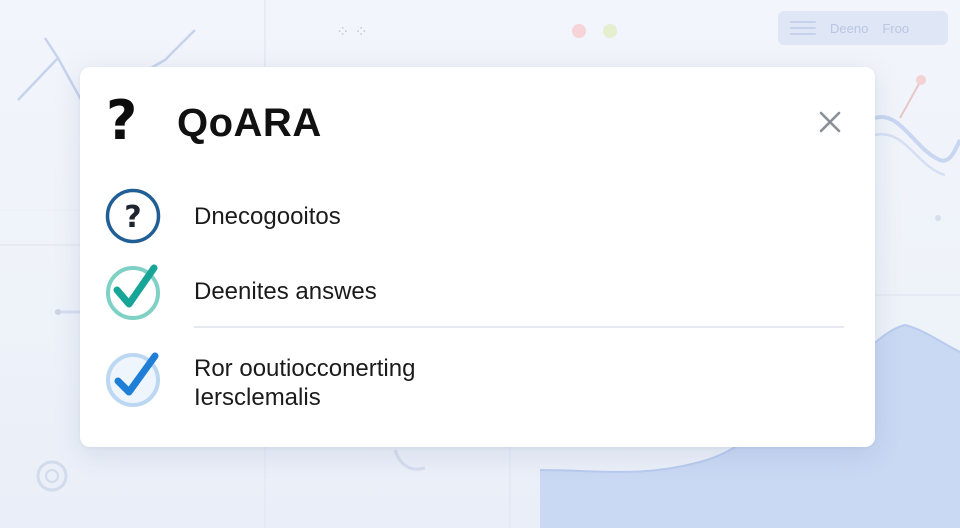 Image resolution: width=960 pixels, height=528 pixels. What do you see at coordinates (849, 28) in the screenshot?
I see `background-toolbar-text: Deeno` at bounding box center [849, 28].